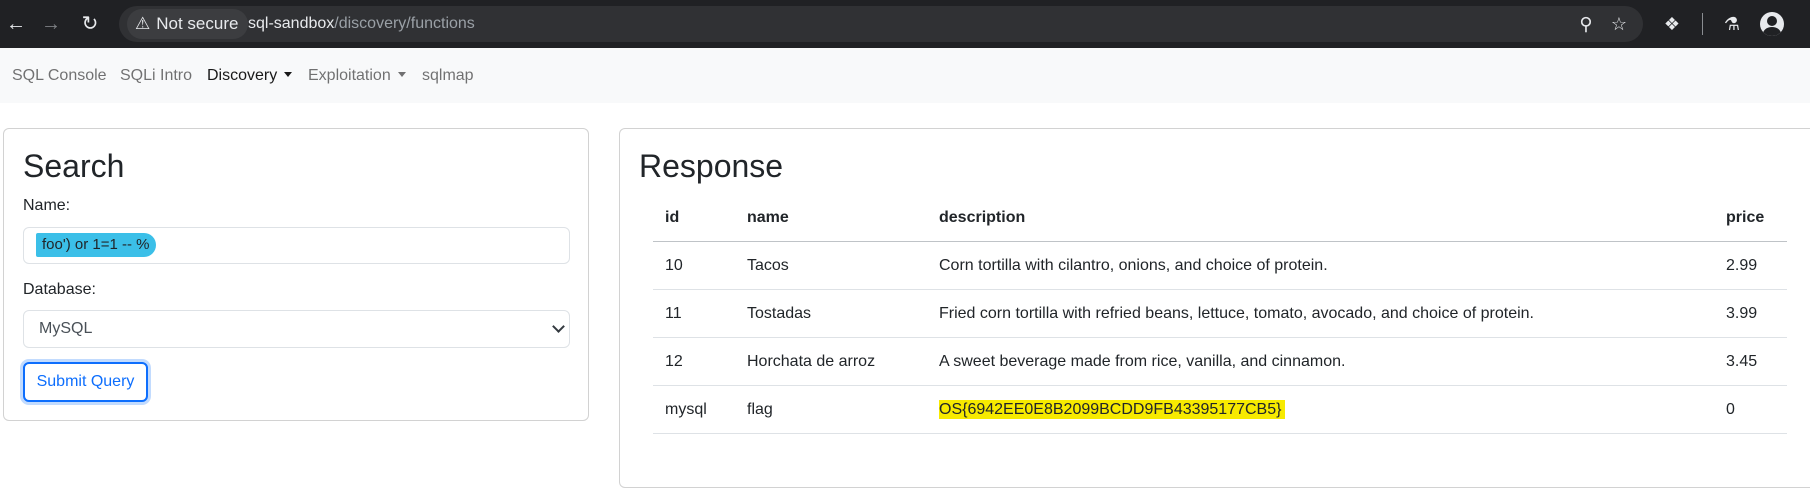 This screenshot has height=488, width=1810. Describe the element at coordinates (242, 75) in the screenshot. I see `nav-discovery-label: Discovery` at that location.